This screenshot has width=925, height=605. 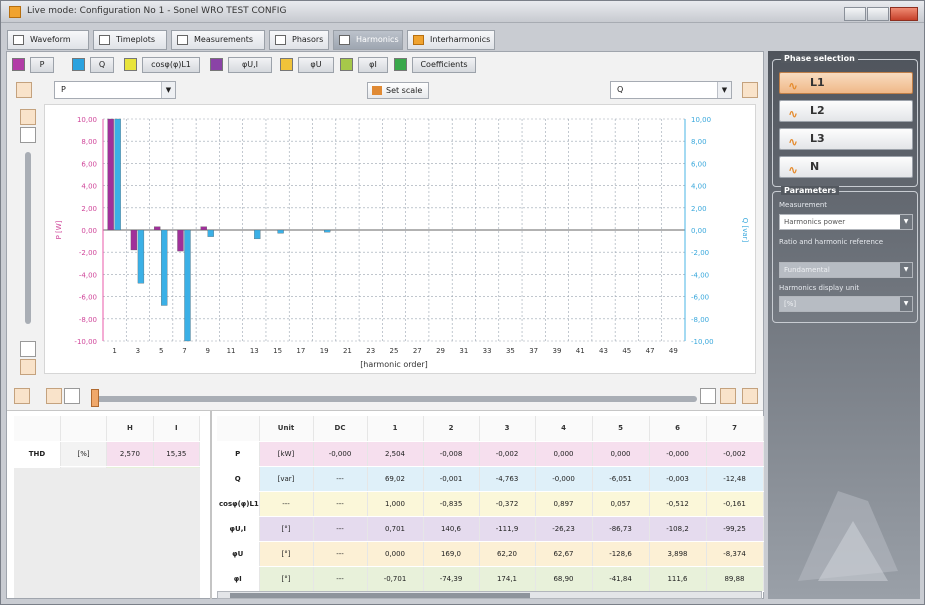 I want to click on maximize-button, so click(x=878, y=14).